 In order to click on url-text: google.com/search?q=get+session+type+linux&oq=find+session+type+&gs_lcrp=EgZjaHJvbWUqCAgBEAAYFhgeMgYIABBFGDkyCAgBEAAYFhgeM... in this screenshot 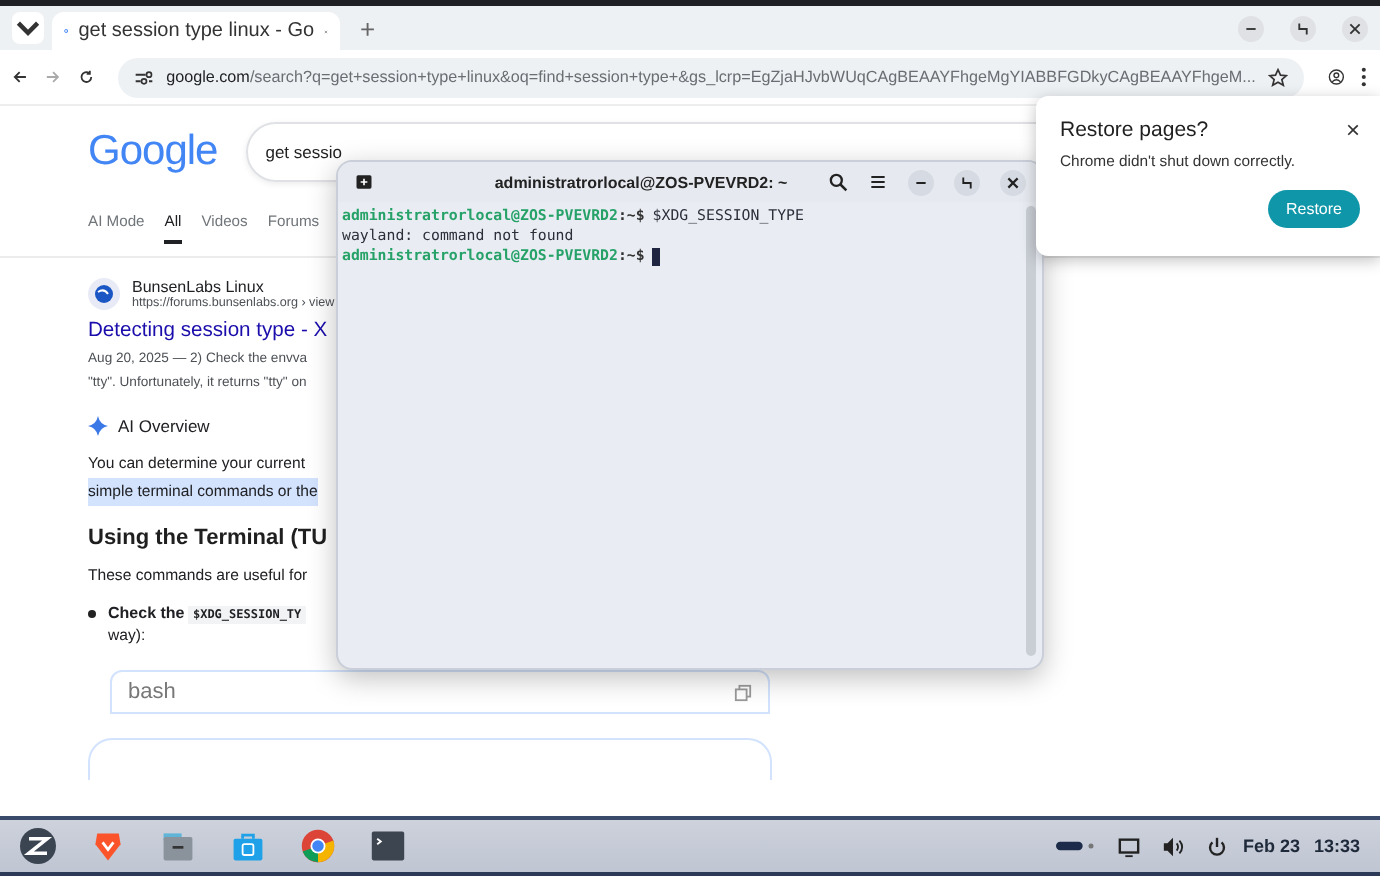, I will do `click(711, 77)`.